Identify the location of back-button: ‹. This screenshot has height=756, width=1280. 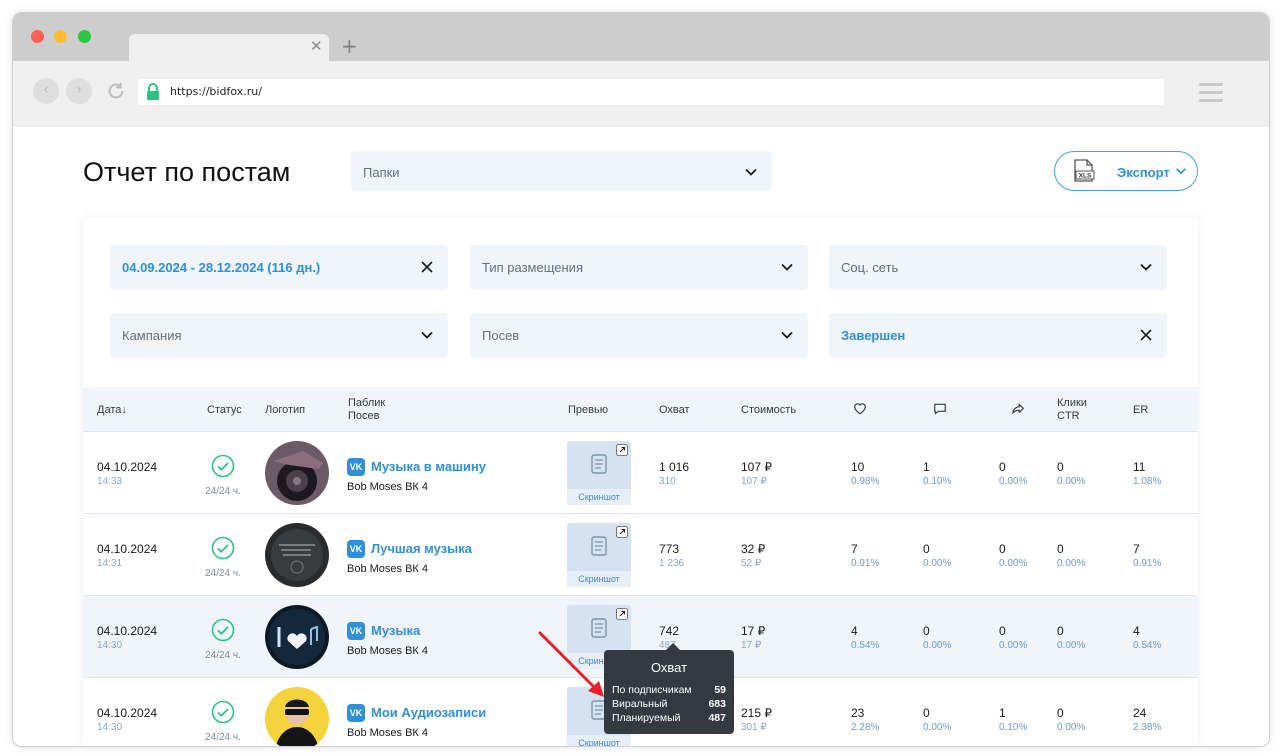
(46, 91).